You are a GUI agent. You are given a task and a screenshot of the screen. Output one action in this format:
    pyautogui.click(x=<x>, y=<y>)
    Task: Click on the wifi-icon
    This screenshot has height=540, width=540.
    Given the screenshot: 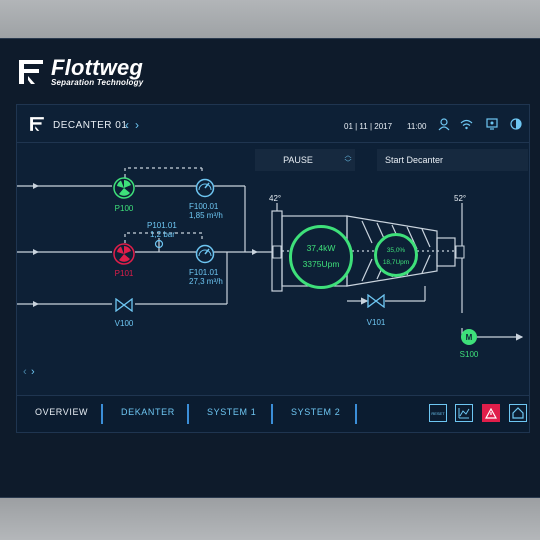 What is the action you would take?
    pyautogui.click(x=466, y=124)
    